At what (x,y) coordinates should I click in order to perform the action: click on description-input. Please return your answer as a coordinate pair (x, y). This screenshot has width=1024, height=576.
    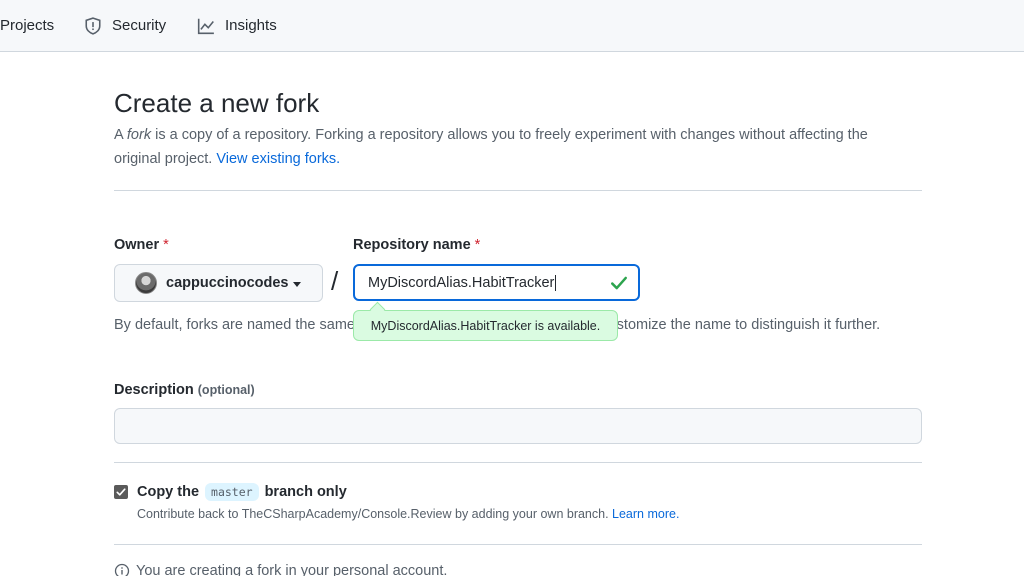
    Looking at the image, I should click on (518, 426).